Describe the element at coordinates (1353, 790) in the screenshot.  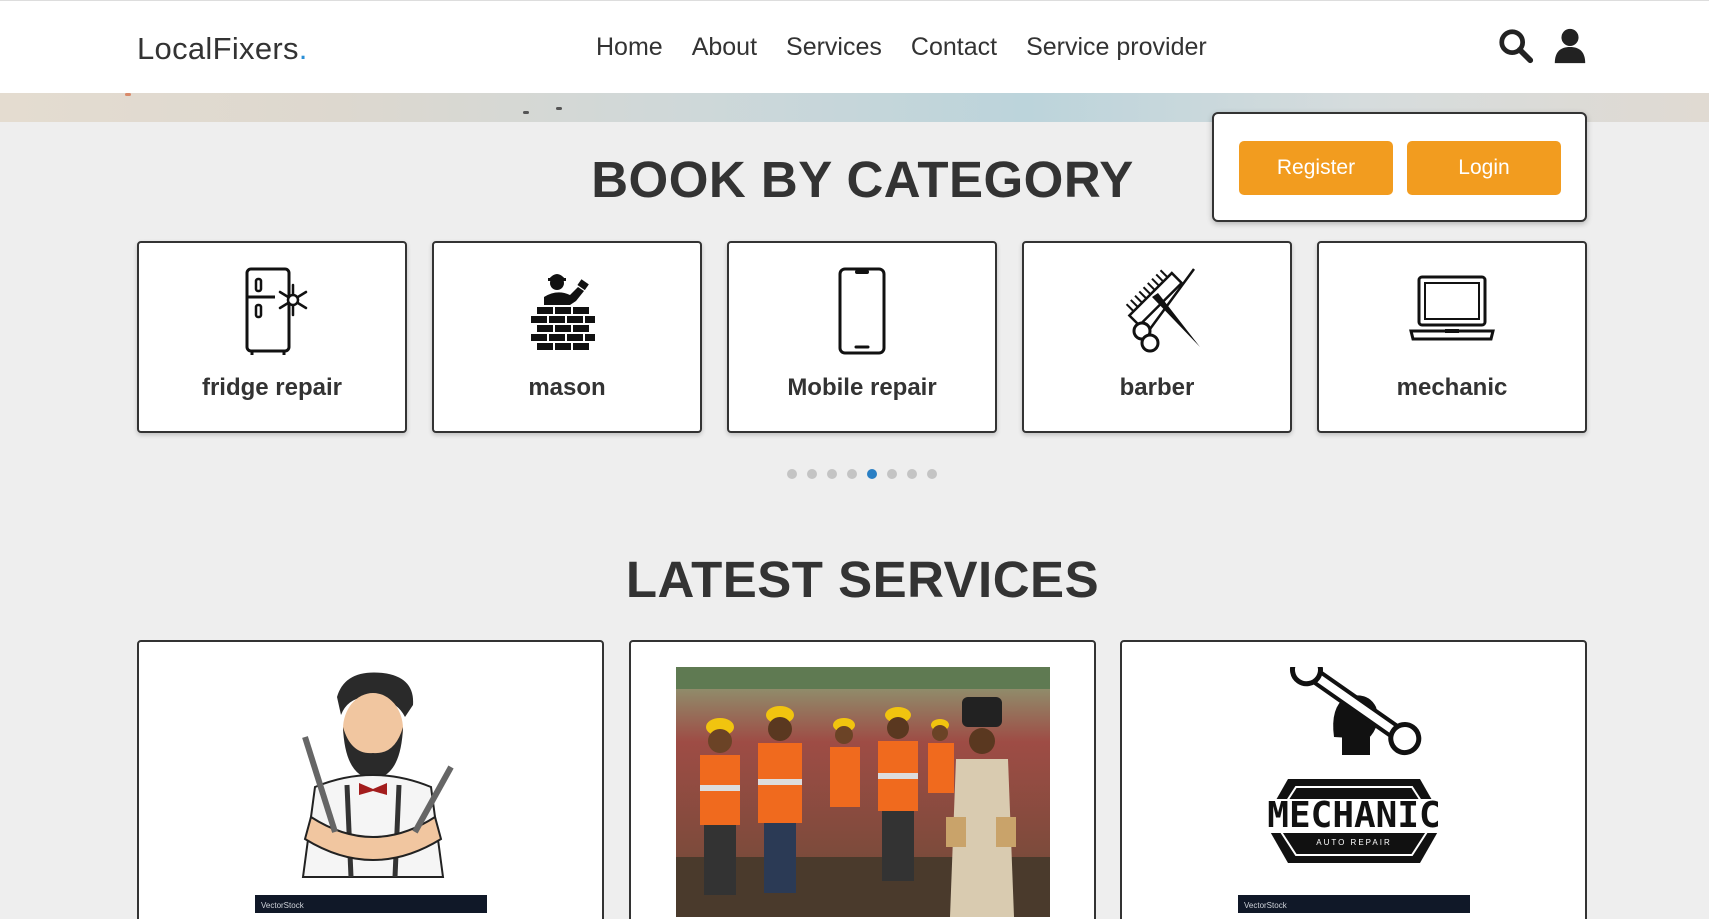
I see `mechanic-logo: MECHANIC AUTO REPAIR VectorStock` at that location.